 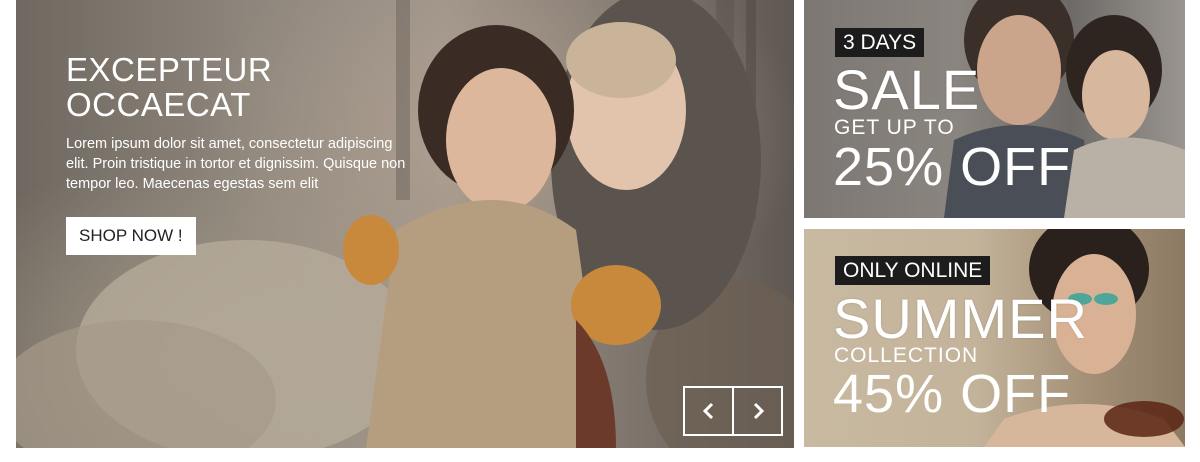 I want to click on slider-navigation, so click(x=733, y=411).